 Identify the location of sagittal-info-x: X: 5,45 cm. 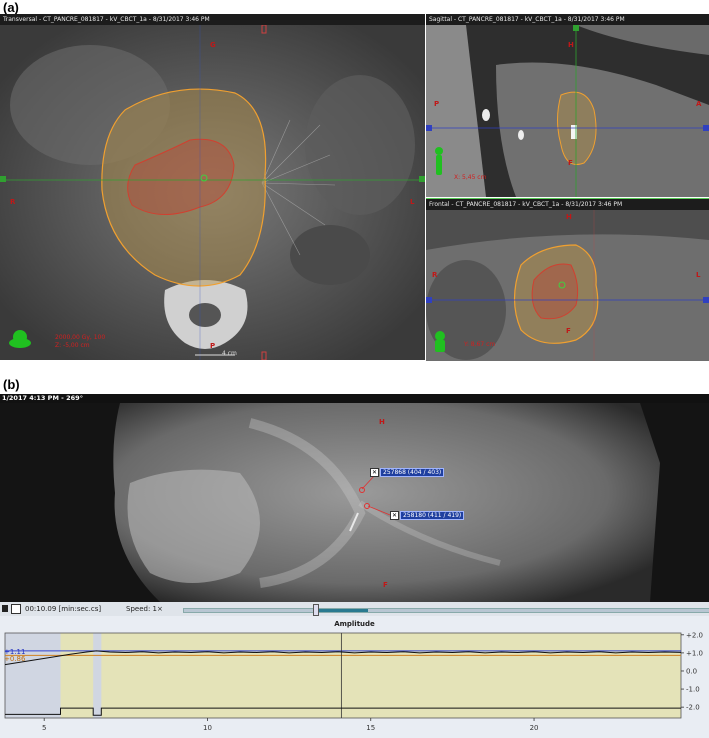
(470, 177).